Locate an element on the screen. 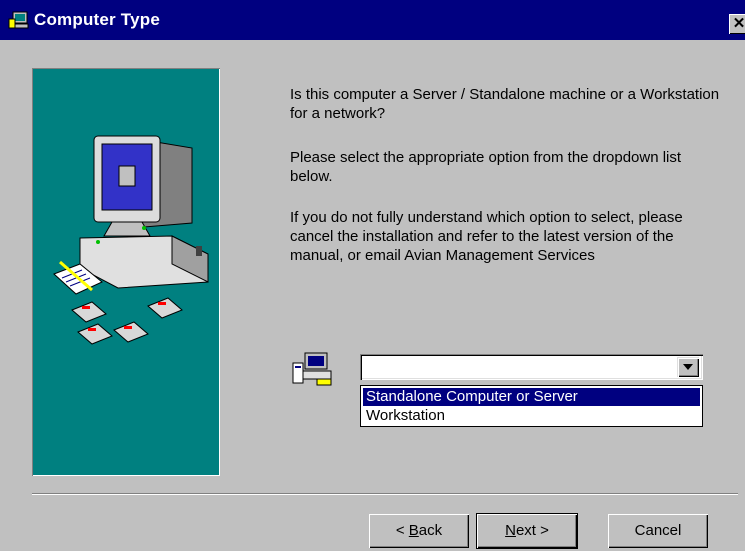 This screenshot has height=551, width=745. next-button-accel: N is located at coordinates (510, 530).